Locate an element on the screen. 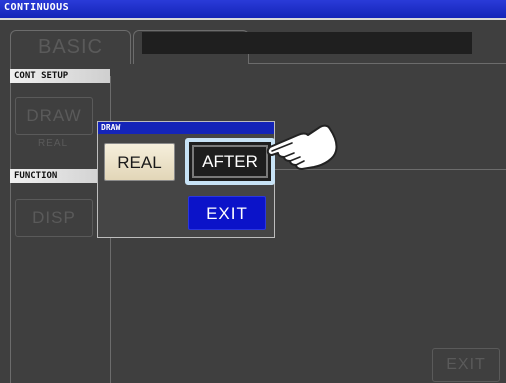 The image size is (506, 383). draw-popup: DRAW REAL AFTER EXIT is located at coordinates (186, 179).